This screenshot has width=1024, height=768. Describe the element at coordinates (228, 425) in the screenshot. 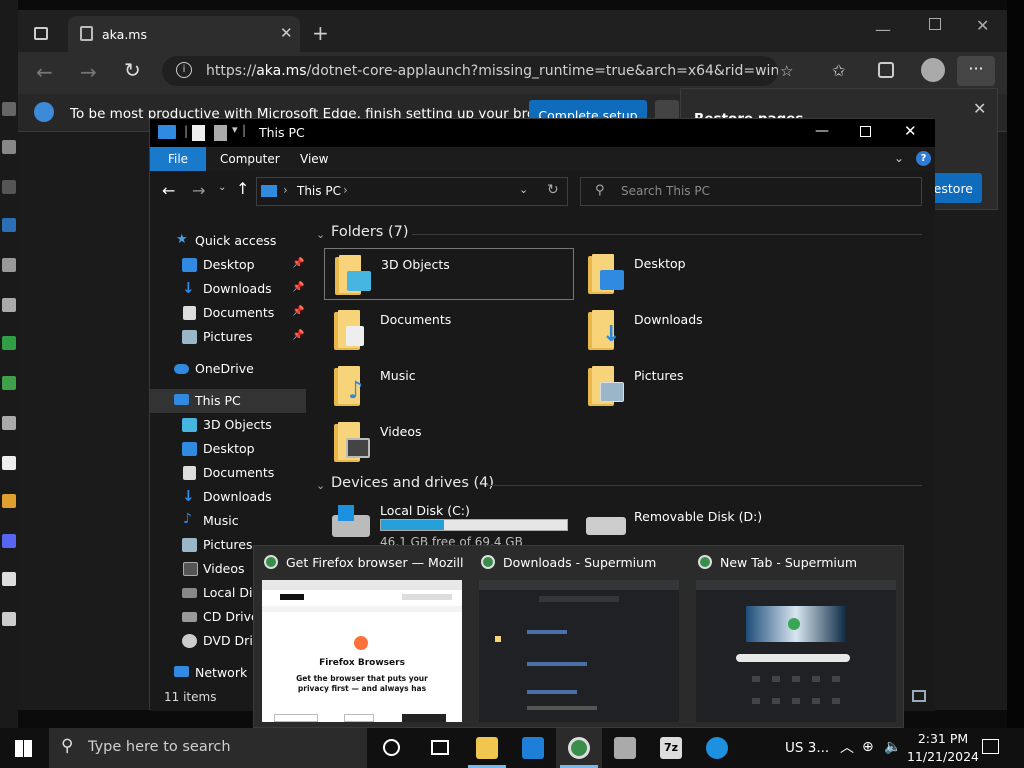

I see `nav-pc-3d-objects: 3D Objects` at that location.